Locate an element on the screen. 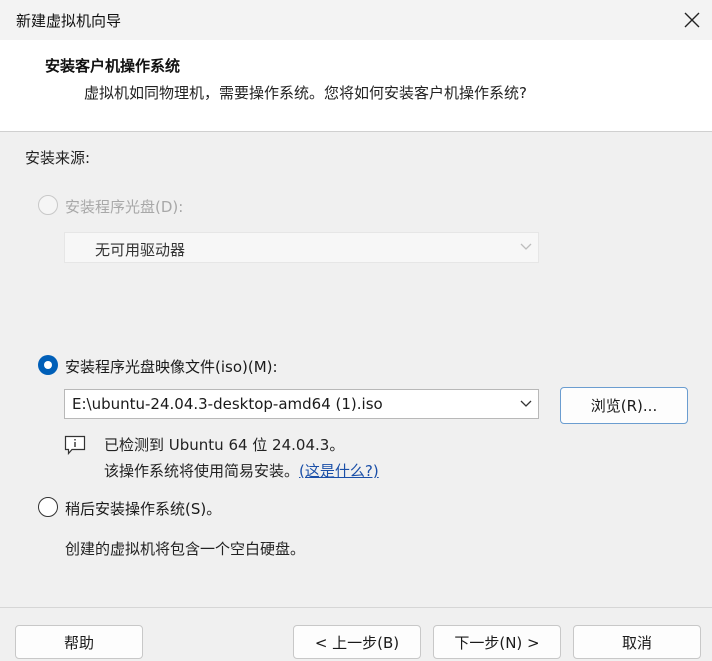 This screenshot has height=661, width=712. disc-option-label: 安装程序光盘(D): is located at coordinates (124, 207).